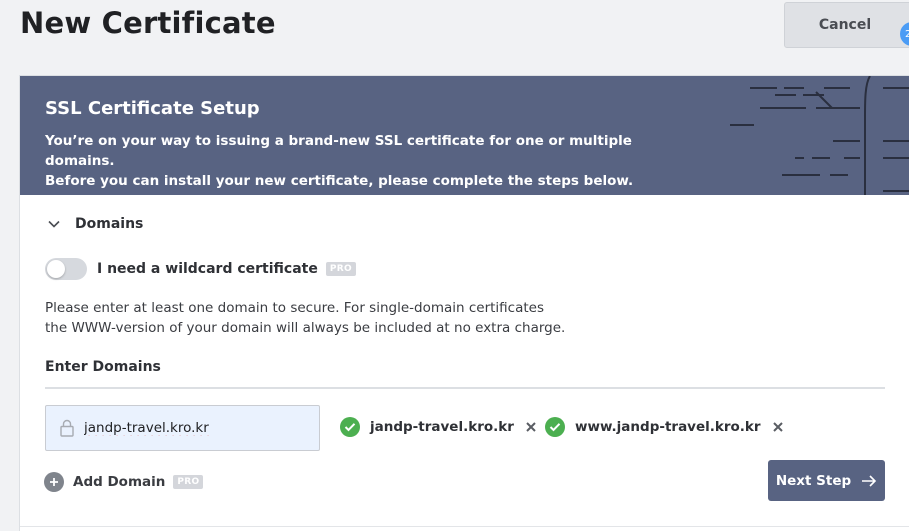 The width and height of the screenshot is (909, 531). I want to click on domain-input-field, so click(182, 428).